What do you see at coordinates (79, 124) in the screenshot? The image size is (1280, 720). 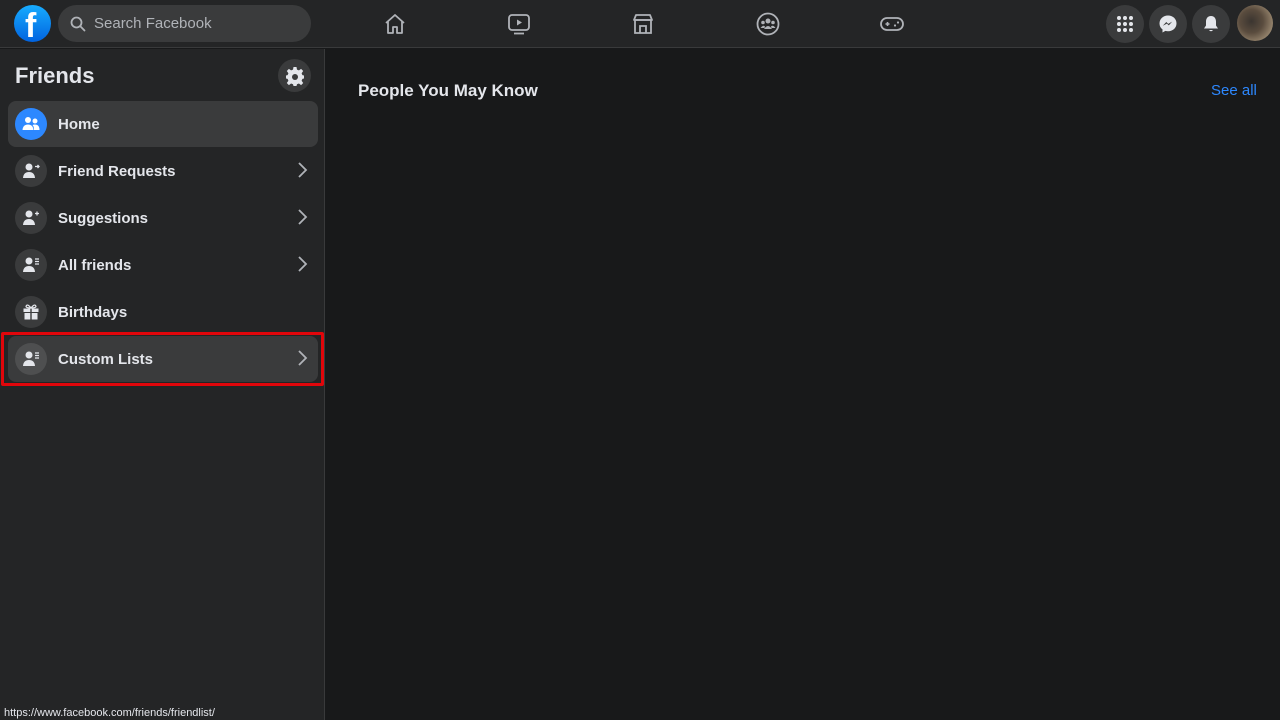 I see `sidebar-item-label: Home` at bounding box center [79, 124].